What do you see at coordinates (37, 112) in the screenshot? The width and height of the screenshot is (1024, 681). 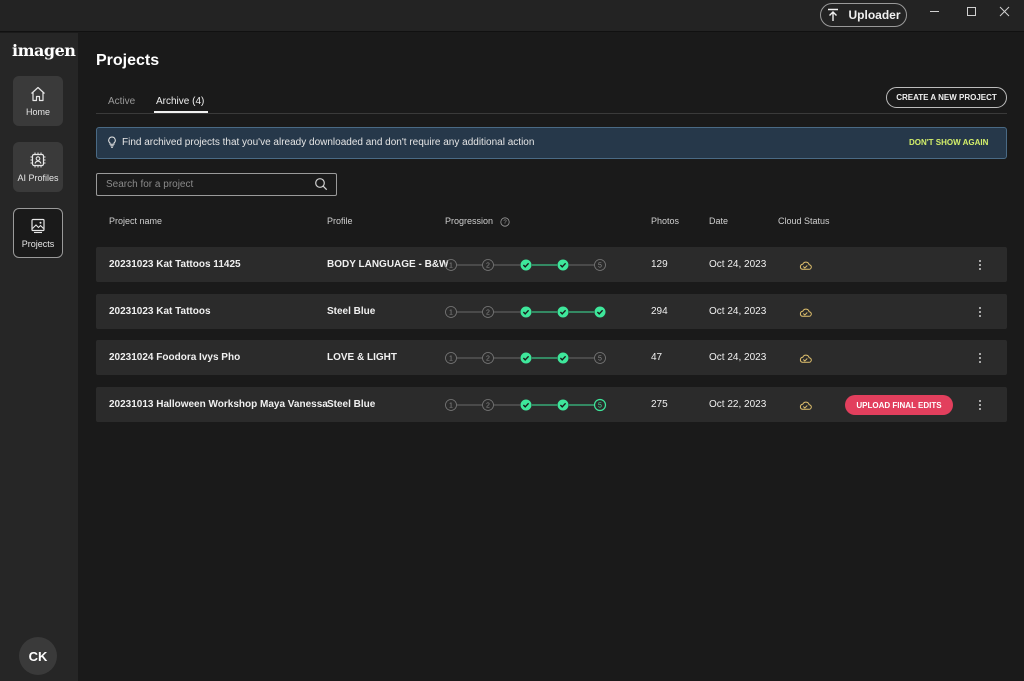 I see `sidebar-item-label: Home` at bounding box center [37, 112].